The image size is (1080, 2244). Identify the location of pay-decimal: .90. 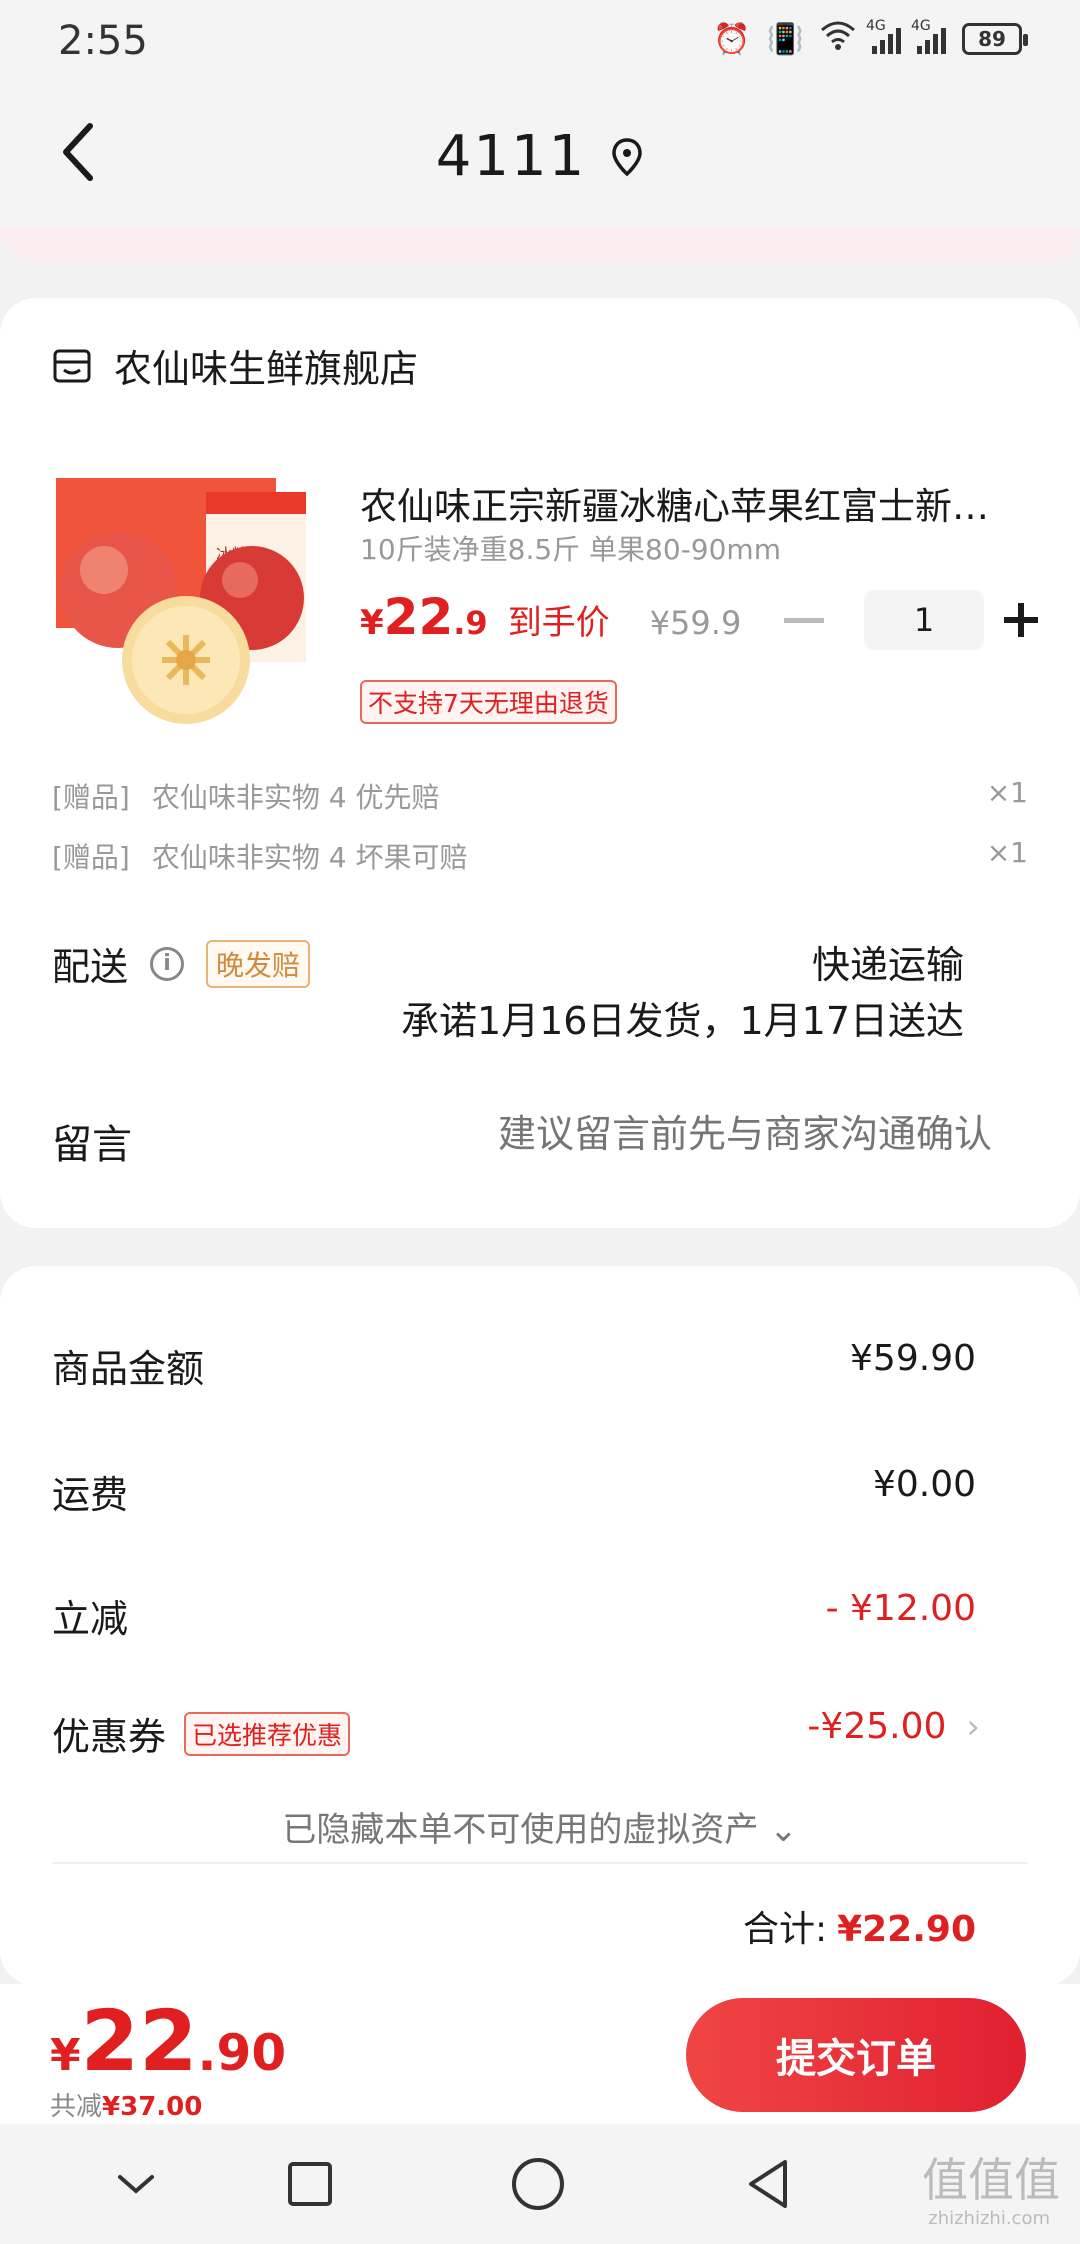
(242, 2053).